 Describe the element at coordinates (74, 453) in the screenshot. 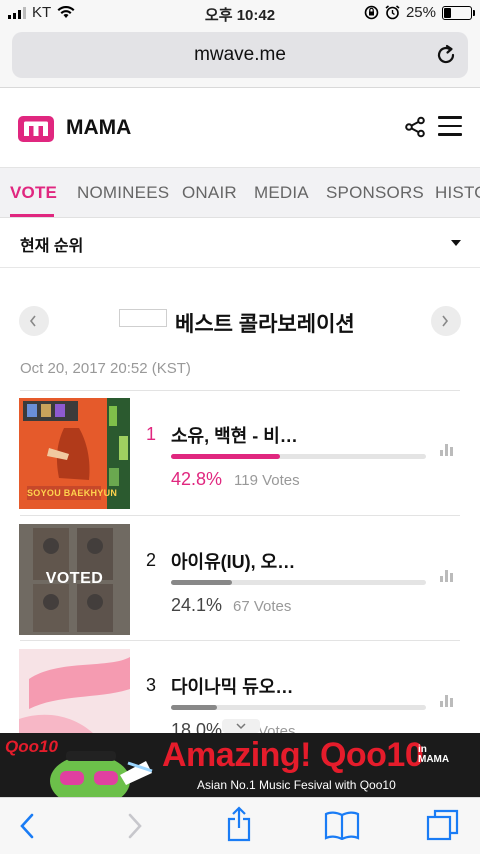

I see `album-cover: SOYOU BAEKHYUN` at that location.